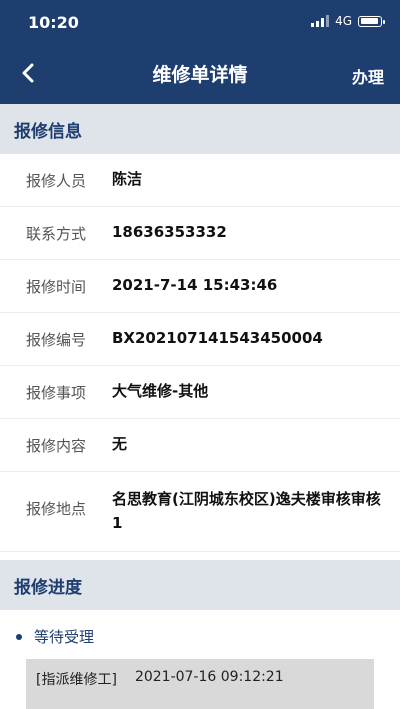 The image size is (400, 709). Describe the element at coordinates (200, 445) in the screenshot. I see `info-row-content: 报修内容 无` at that location.